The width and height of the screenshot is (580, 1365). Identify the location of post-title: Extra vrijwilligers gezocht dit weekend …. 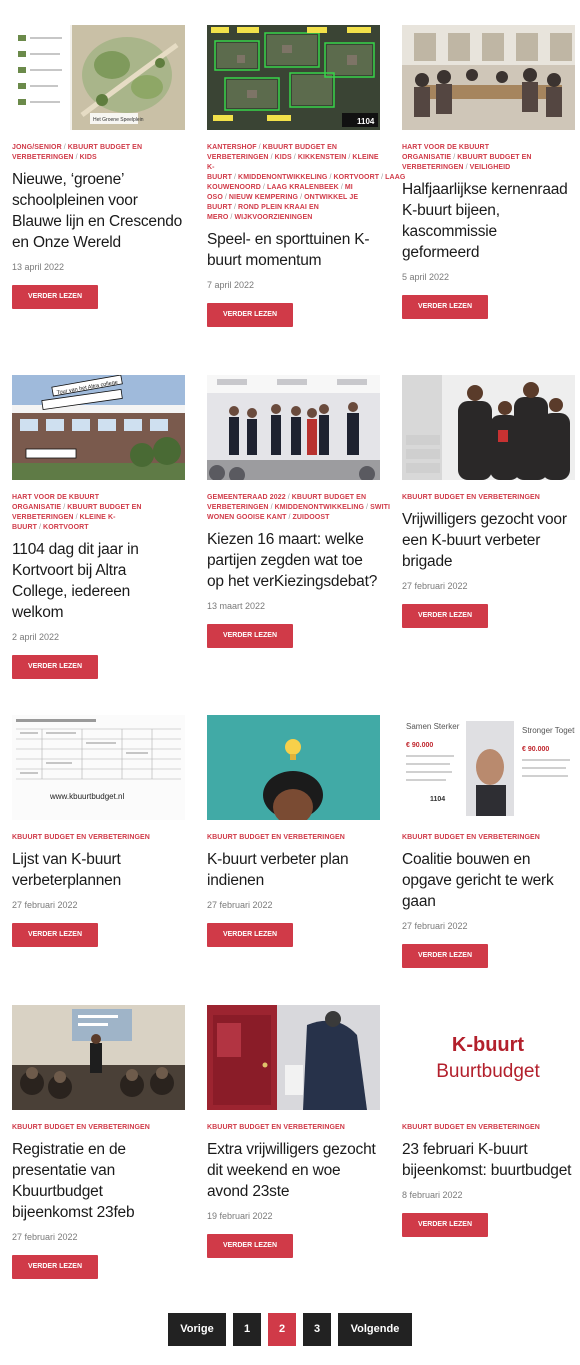
(293, 1170).